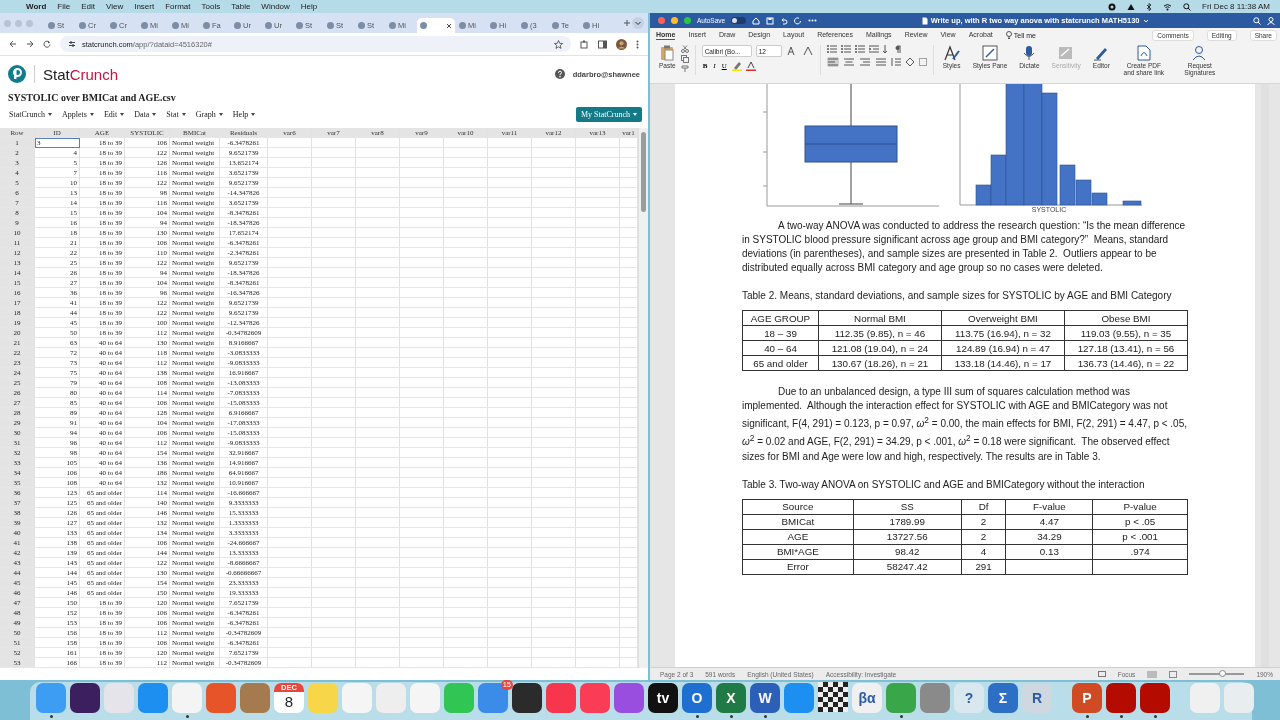  I want to click on menu-item: Tools, so click(211, 6).